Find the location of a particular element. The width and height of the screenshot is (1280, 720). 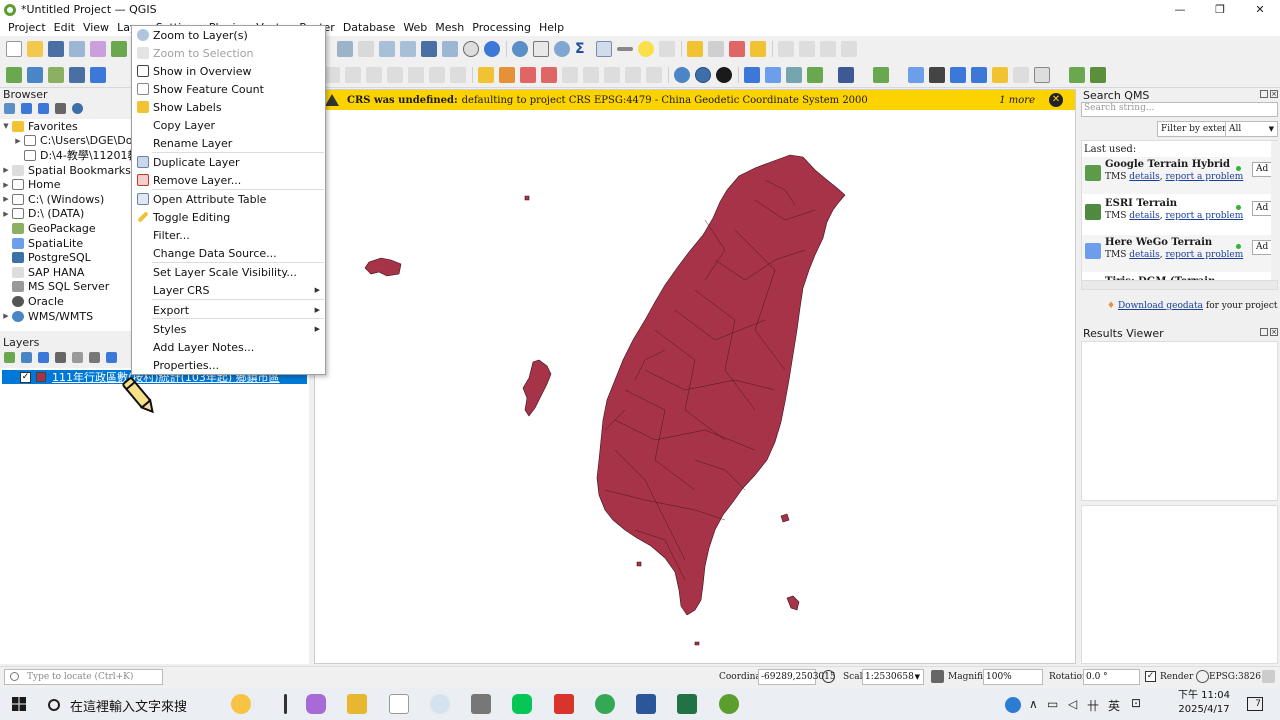

toggle-extents-icon is located at coordinates (828, 676).